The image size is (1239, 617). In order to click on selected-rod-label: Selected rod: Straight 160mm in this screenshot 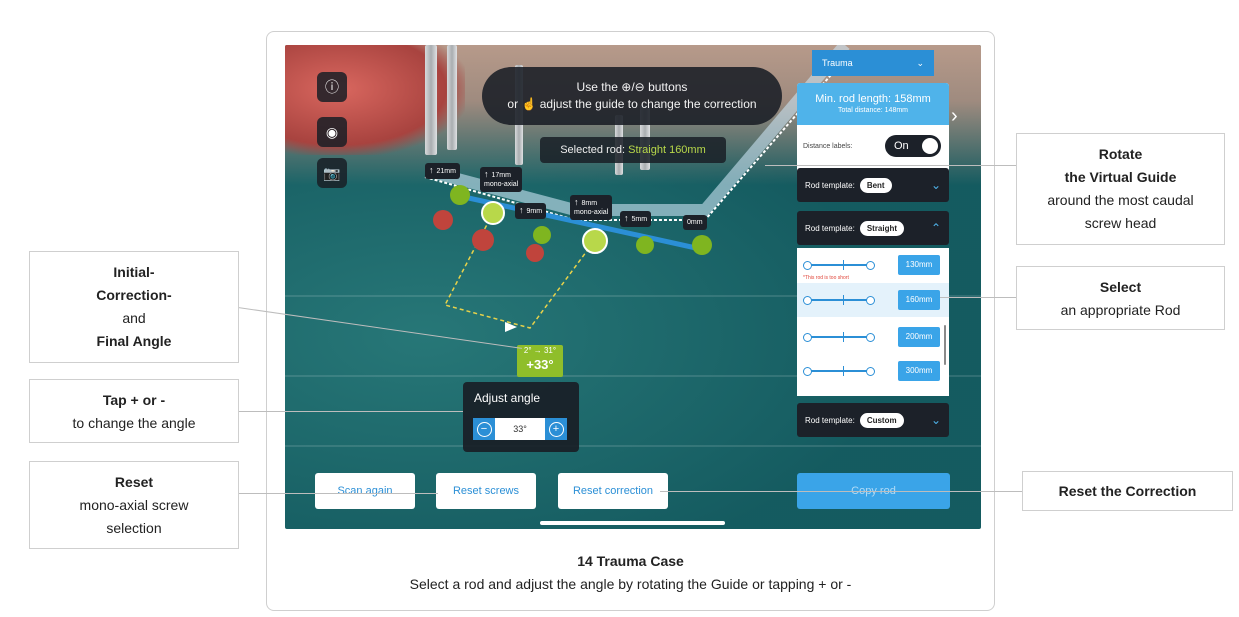, I will do `click(633, 150)`.